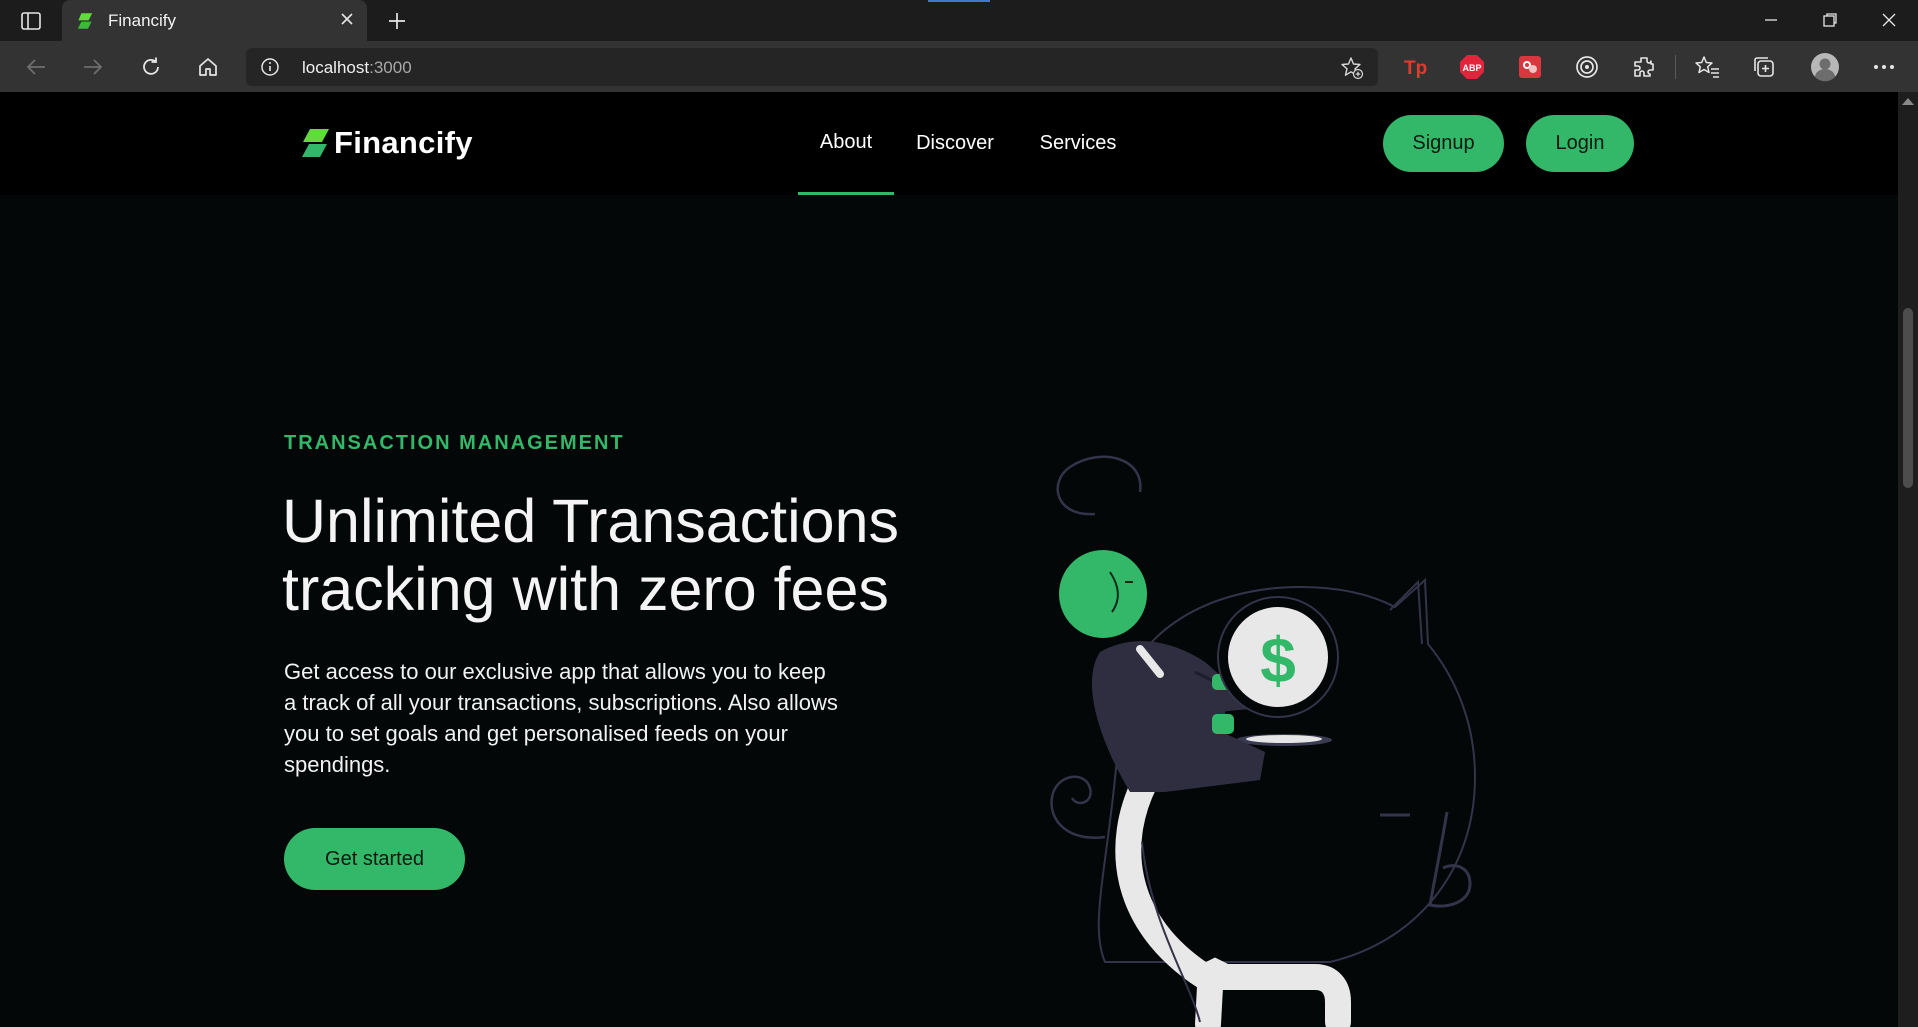 The height and width of the screenshot is (1027, 1918). Describe the element at coordinates (1263, 741) in the screenshot. I see `piggy-bank-illustration: $` at that location.